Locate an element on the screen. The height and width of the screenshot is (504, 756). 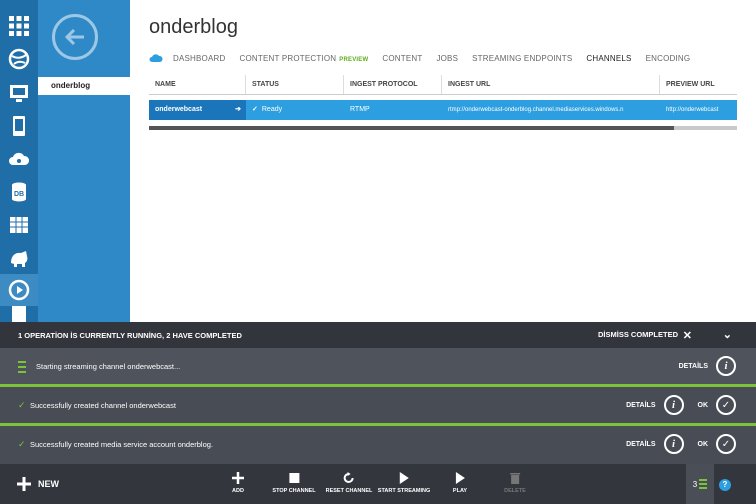
sql-databases-icon: DB is located at coordinates (19, 192).